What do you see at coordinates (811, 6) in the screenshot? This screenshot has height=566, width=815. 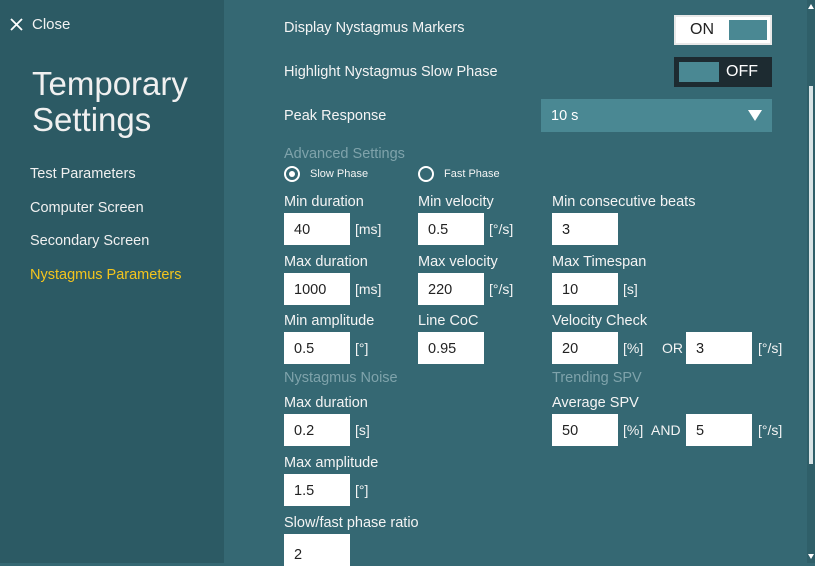 I see `scroll-up-arrow-icon` at bounding box center [811, 6].